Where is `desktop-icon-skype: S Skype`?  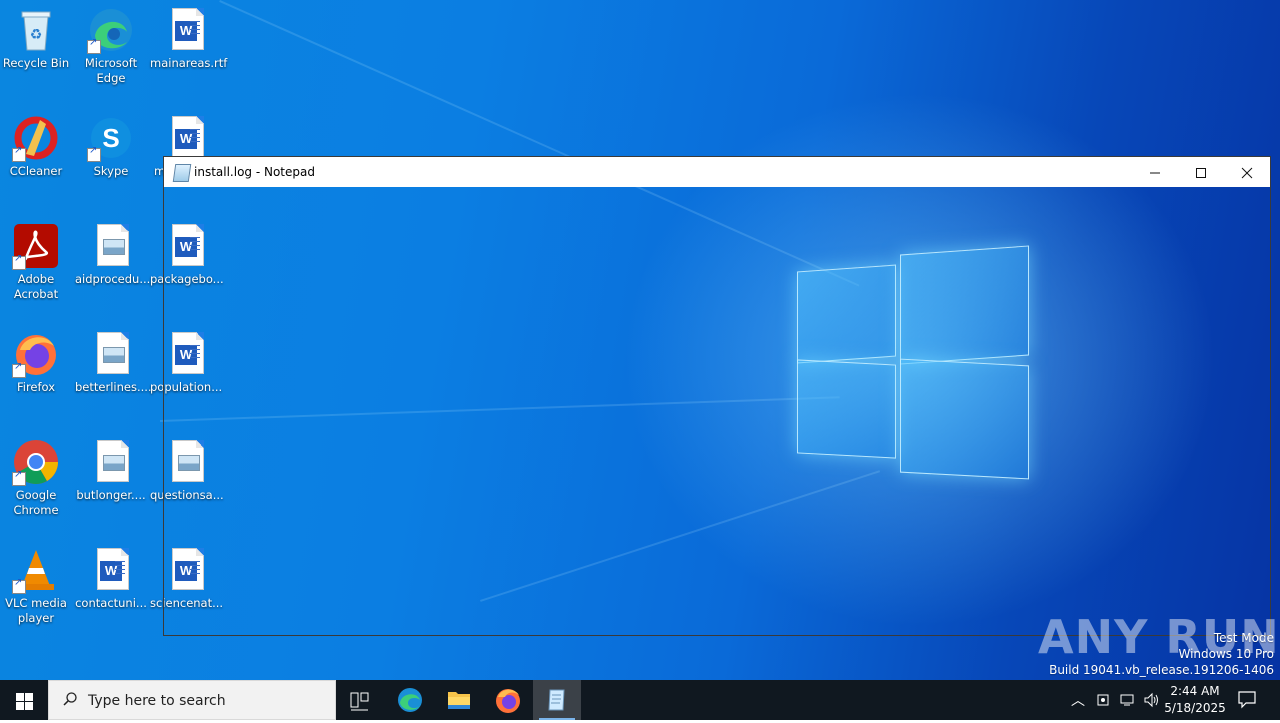 desktop-icon-skype: S Skype is located at coordinates (111, 143).